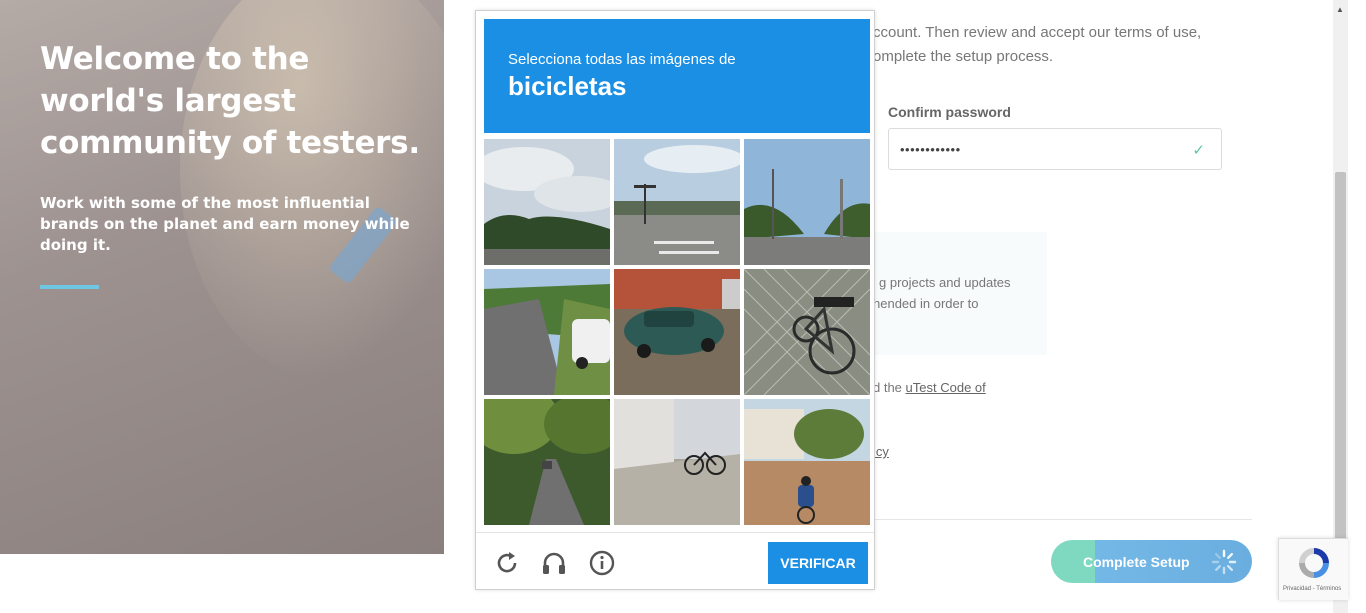 The image size is (1366, 613). Describe the element at coordinates (622, 59) in the screenshot. I see `captcha-instruction: Selecciona todas las imágenes de` at that location.